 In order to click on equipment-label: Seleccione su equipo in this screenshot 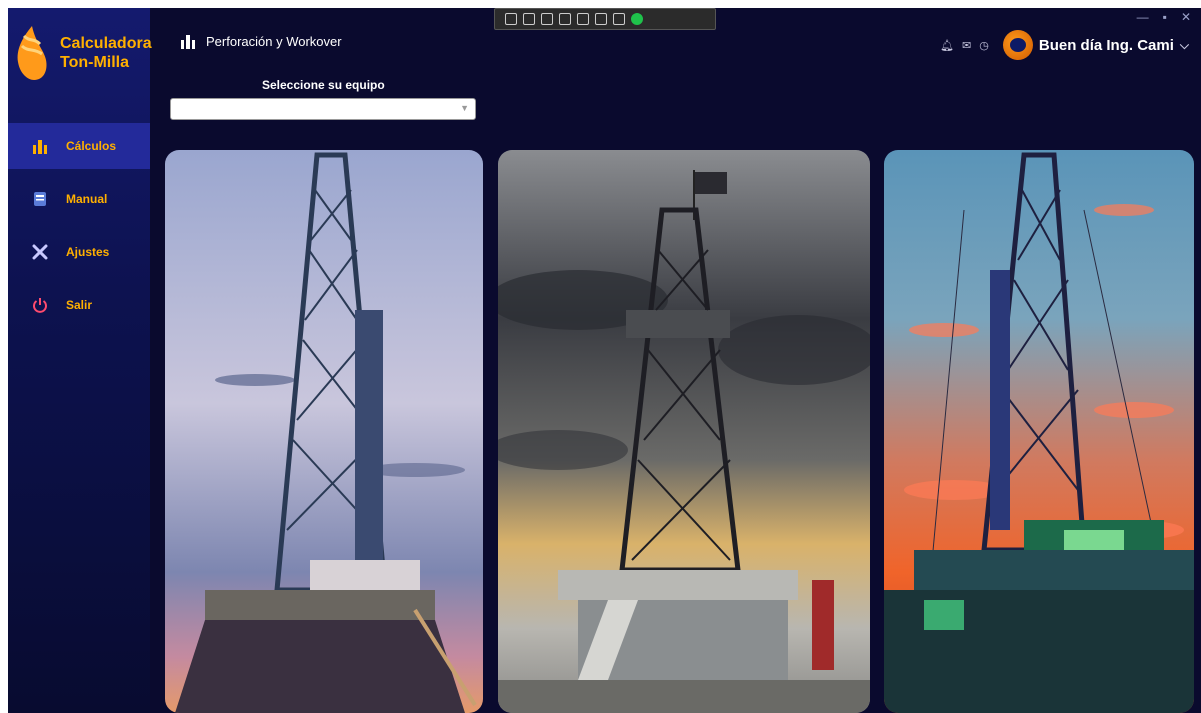, I will do `click(323, 85)`.